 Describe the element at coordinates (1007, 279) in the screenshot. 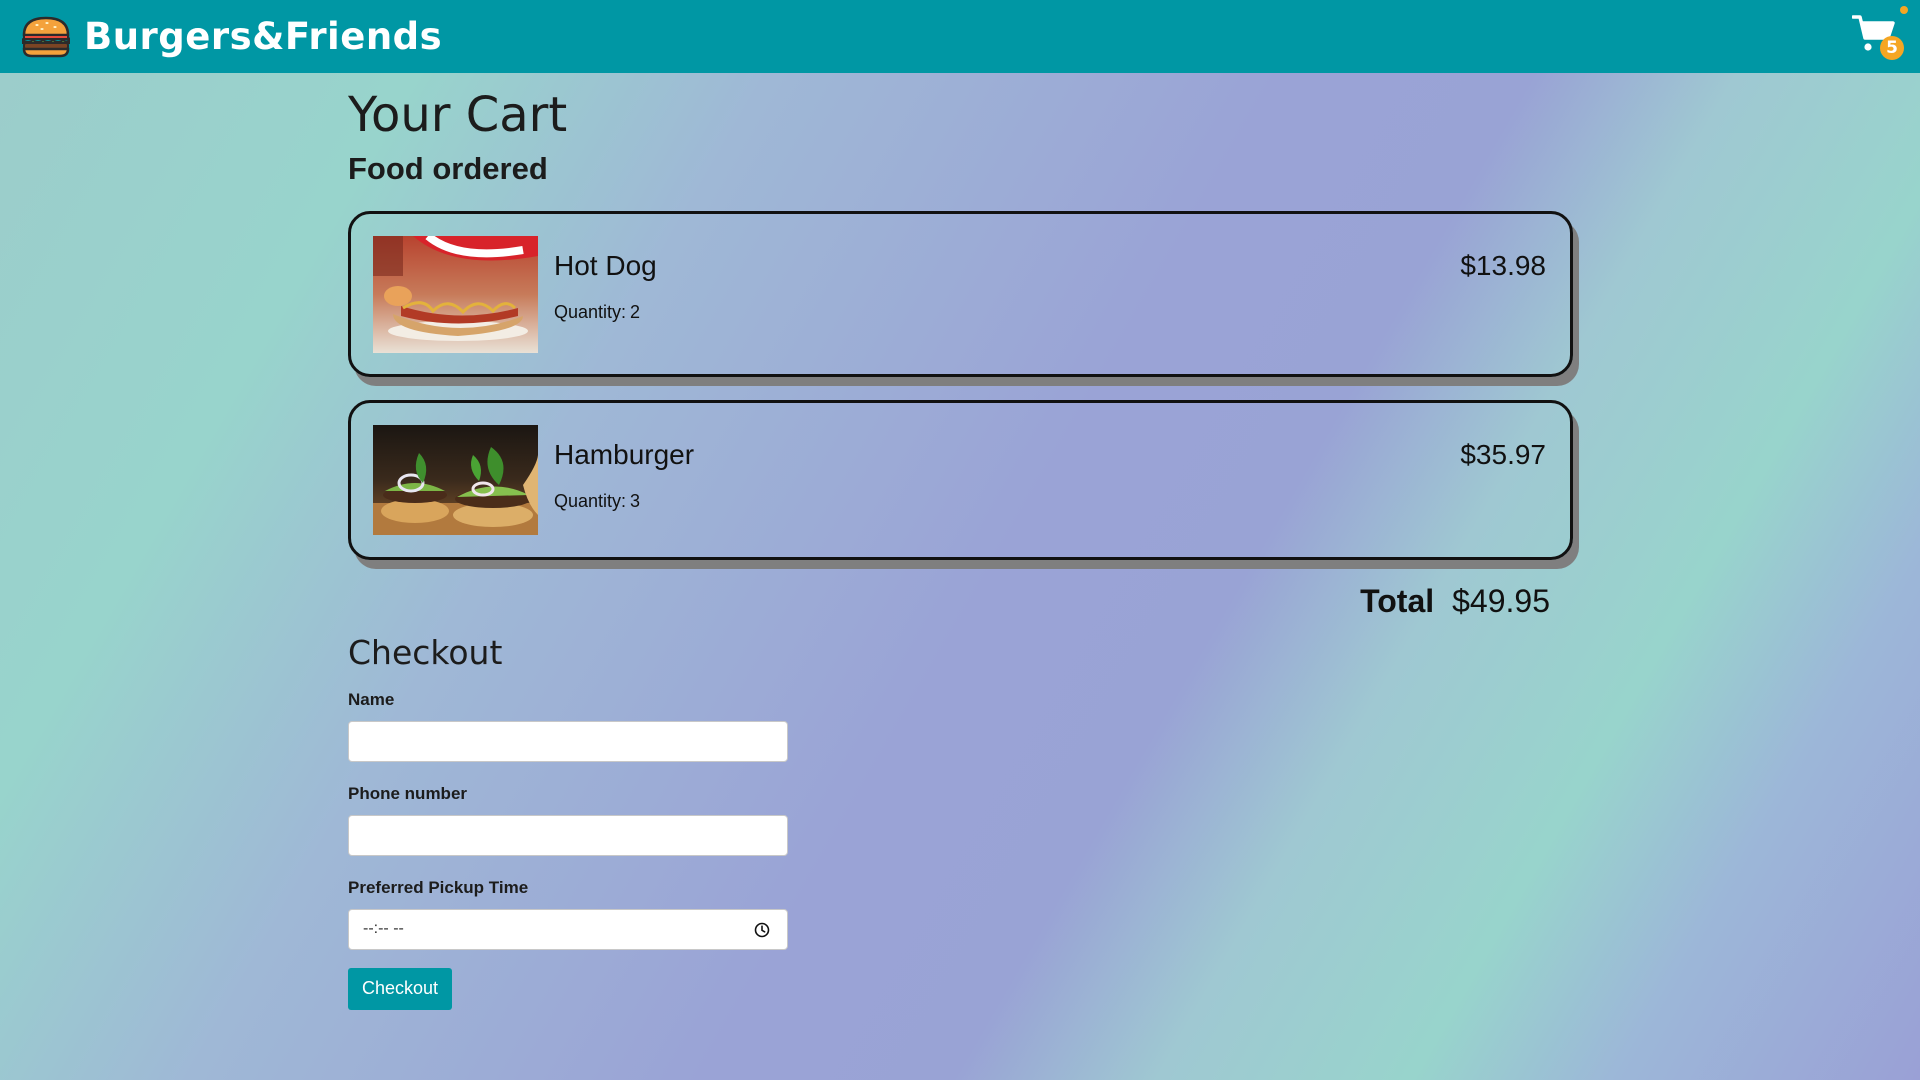

I see `item-info: Hot Dog Quantity: 2` at that location.